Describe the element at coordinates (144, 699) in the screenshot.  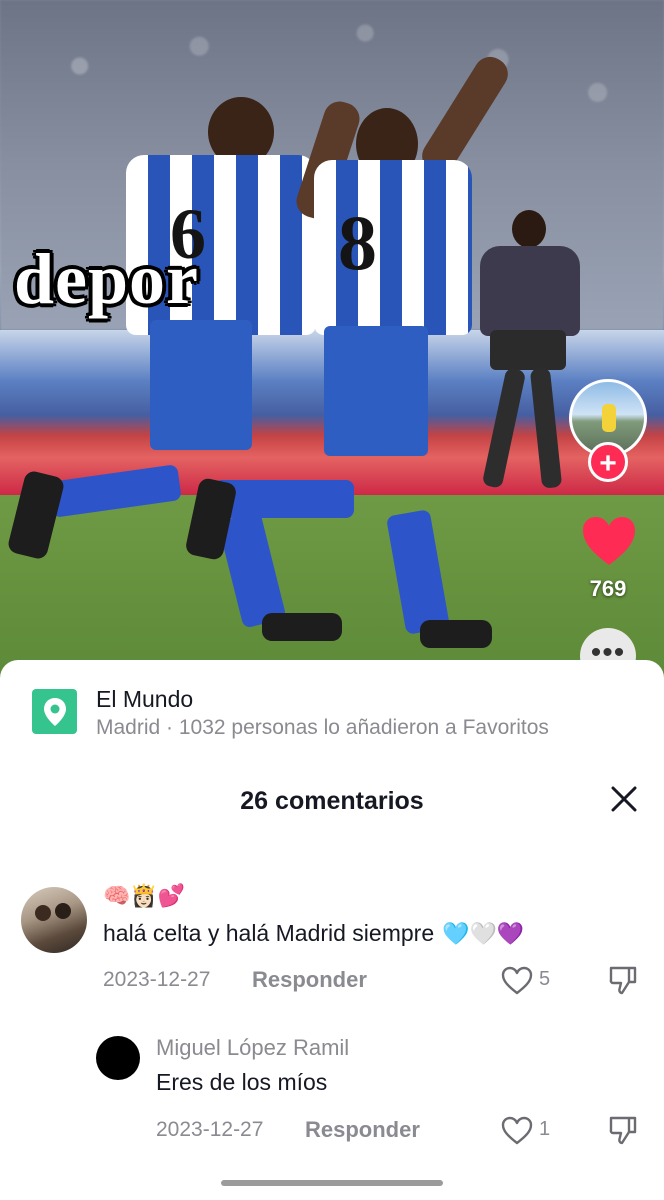
I see `location-name: El Mundo` at that location.